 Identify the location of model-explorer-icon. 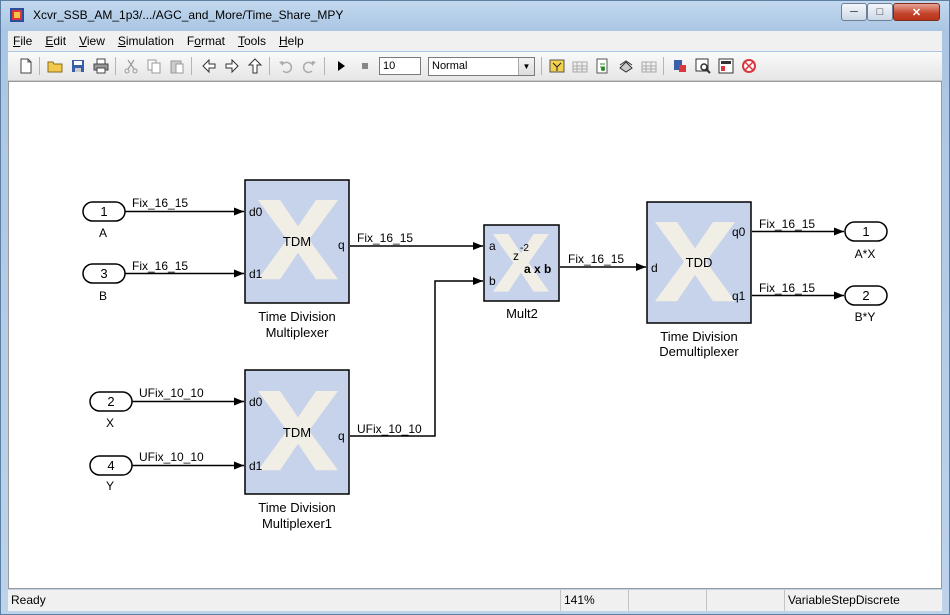
(649, 66).